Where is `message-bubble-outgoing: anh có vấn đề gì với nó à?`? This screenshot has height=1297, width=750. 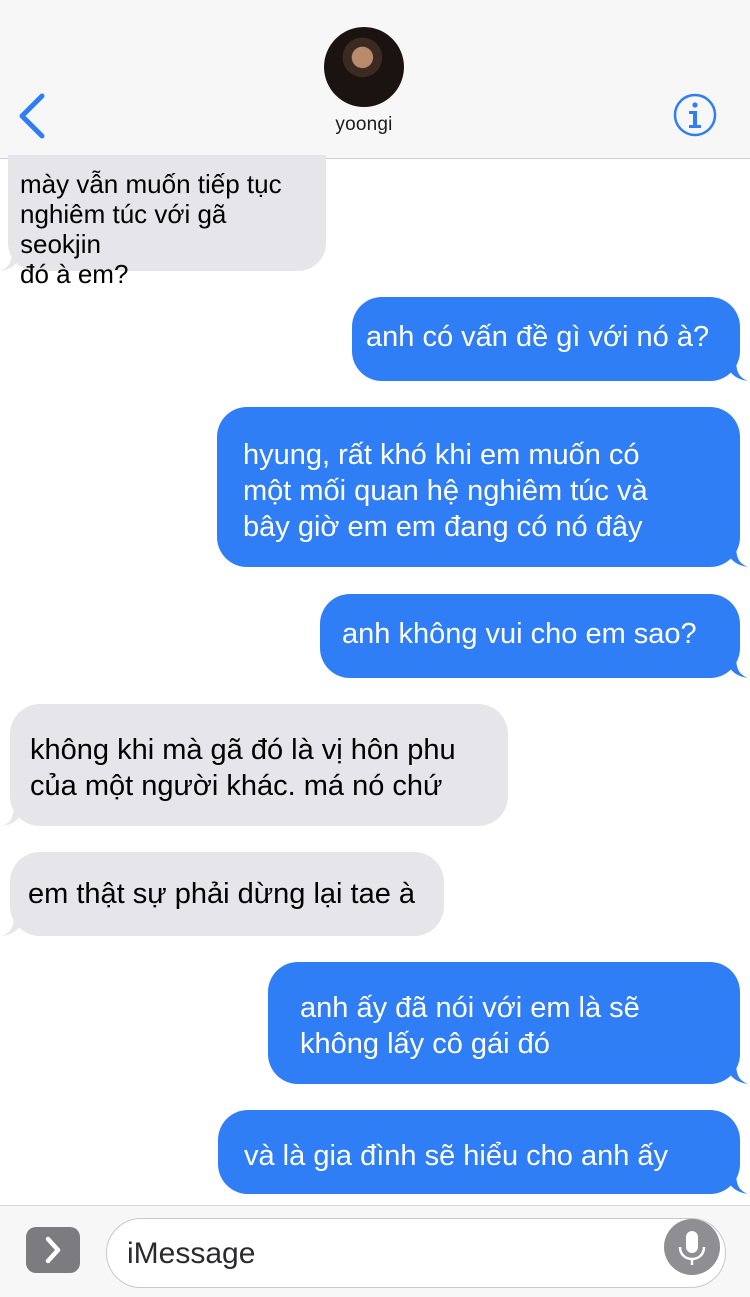 message-bubble-outgoing: anh có vấn đề gì với nó à? is located at coordinates (550, 339).